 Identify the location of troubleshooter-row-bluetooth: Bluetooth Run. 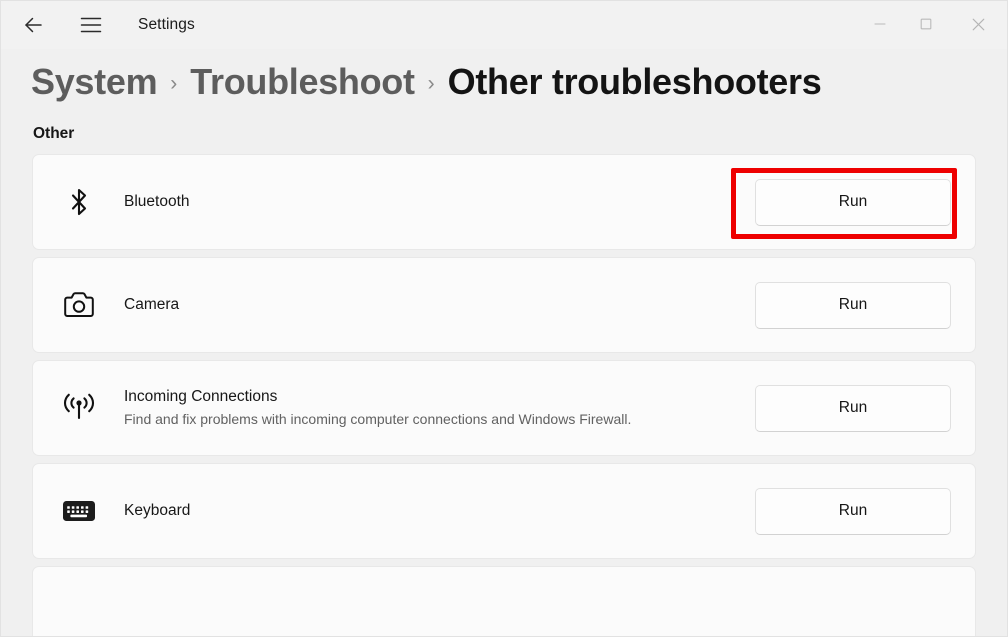
(504, 202).